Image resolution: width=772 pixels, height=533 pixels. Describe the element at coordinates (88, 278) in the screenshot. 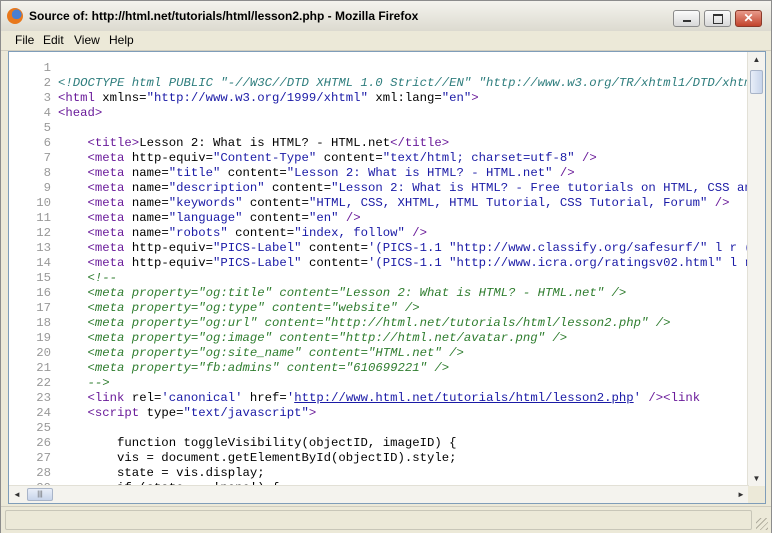

I see `line-code: <!--` at that location.